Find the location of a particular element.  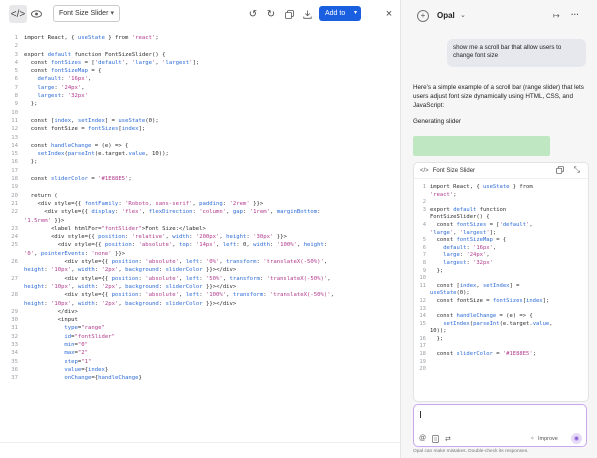

line-number: 13 is located at coordinates (14, 137).